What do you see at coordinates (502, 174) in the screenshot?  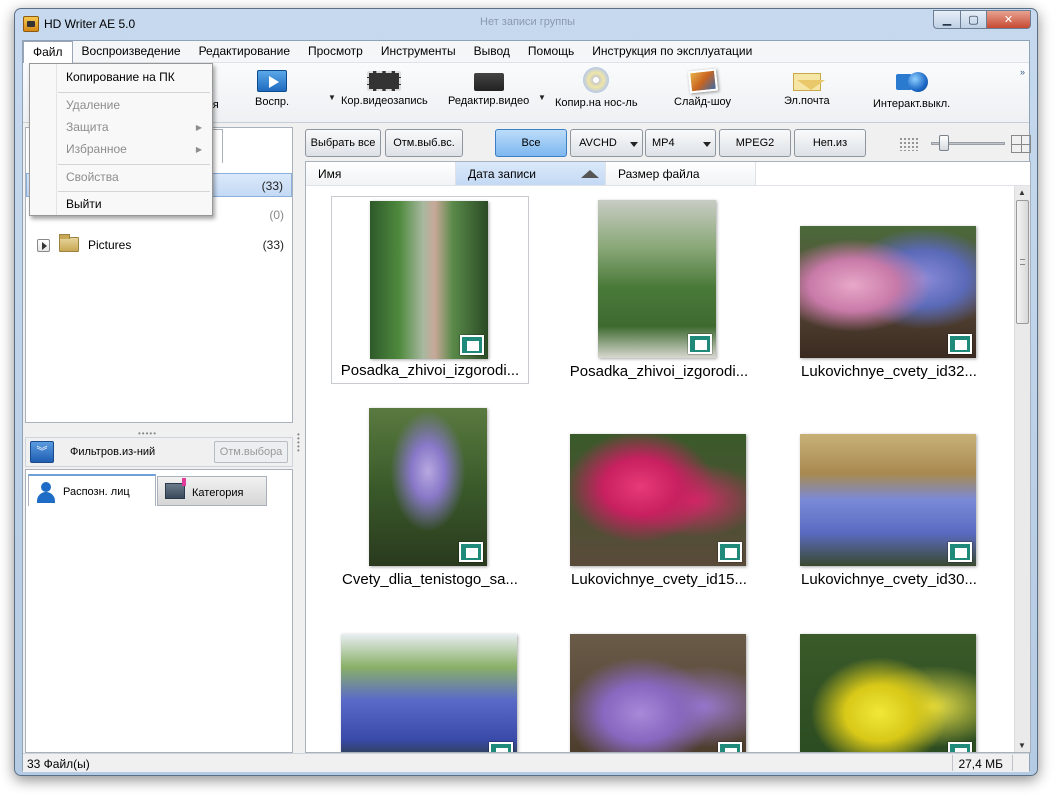 I see `column-date-label: Дата записи` at bounding box center [502, 174].